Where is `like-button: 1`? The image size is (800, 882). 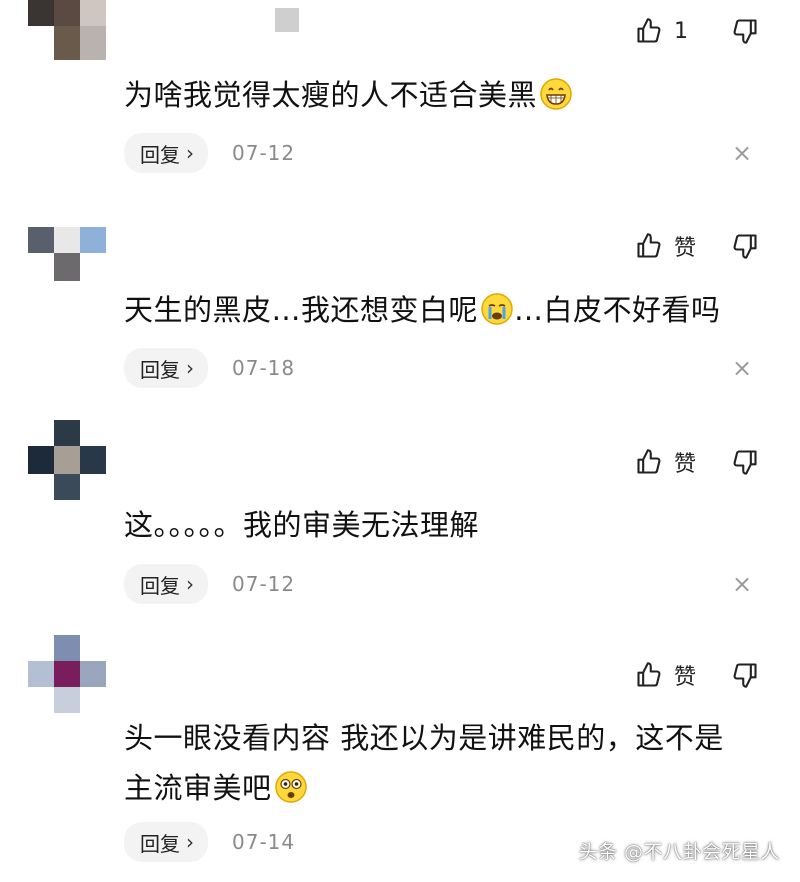
like-button: 1 is located at coordinates (668, 31).